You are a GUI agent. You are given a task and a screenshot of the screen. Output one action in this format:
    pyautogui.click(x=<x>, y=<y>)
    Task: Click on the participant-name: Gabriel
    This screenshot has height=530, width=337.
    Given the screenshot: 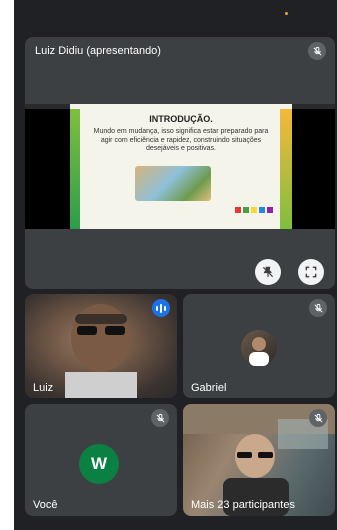 What is the action you would take?
    pyautogui.click(x=209, y=388)
    